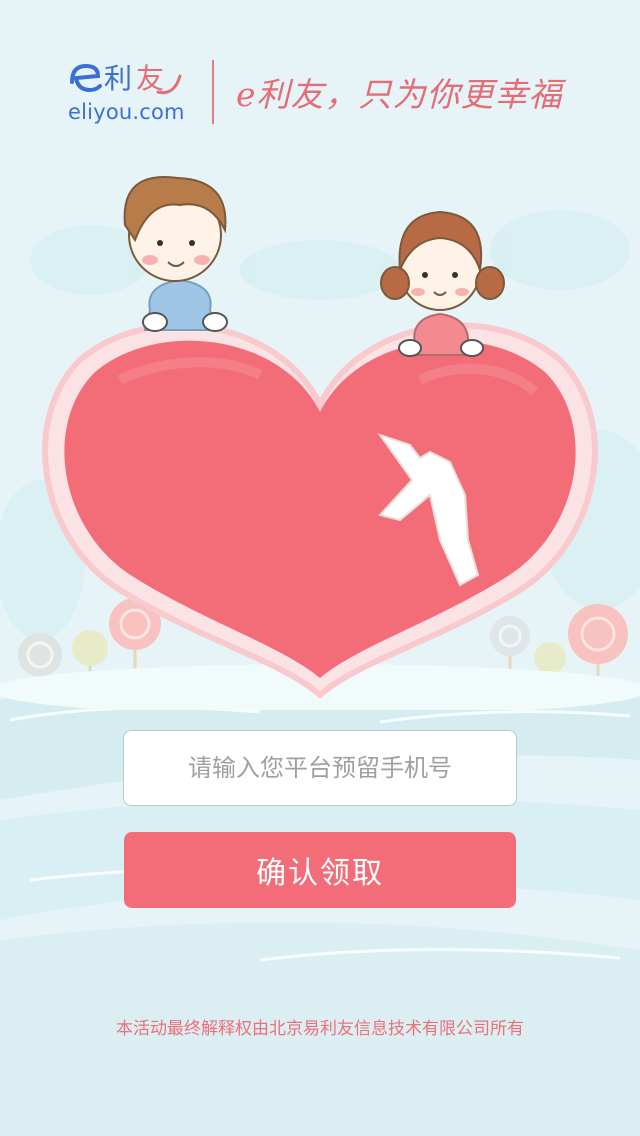 This screenshot has height=1136, width=640. Describe the element at coordinates (118, 78) in the screenshot. I see `svg-text: 利` at that location.